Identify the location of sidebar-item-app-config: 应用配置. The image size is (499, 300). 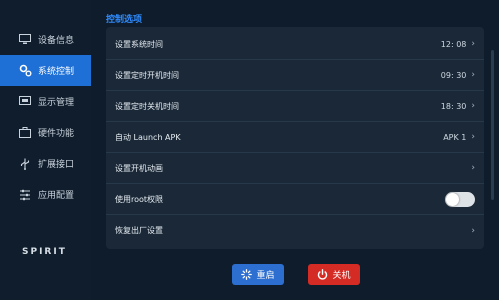
(45, 194).